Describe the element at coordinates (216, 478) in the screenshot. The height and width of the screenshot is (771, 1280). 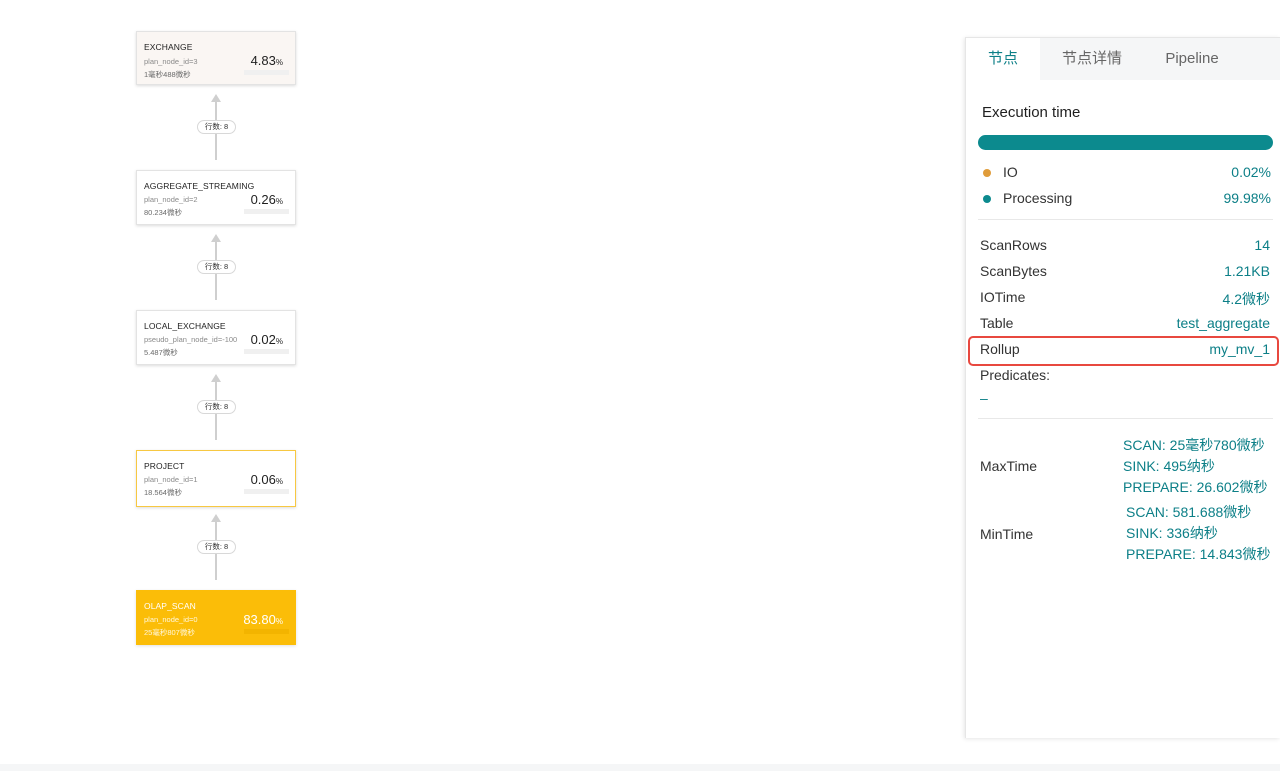
I see `plan-node-project: PROJECT plan_node_id=1 18.564微秒 0.06%` at that location.